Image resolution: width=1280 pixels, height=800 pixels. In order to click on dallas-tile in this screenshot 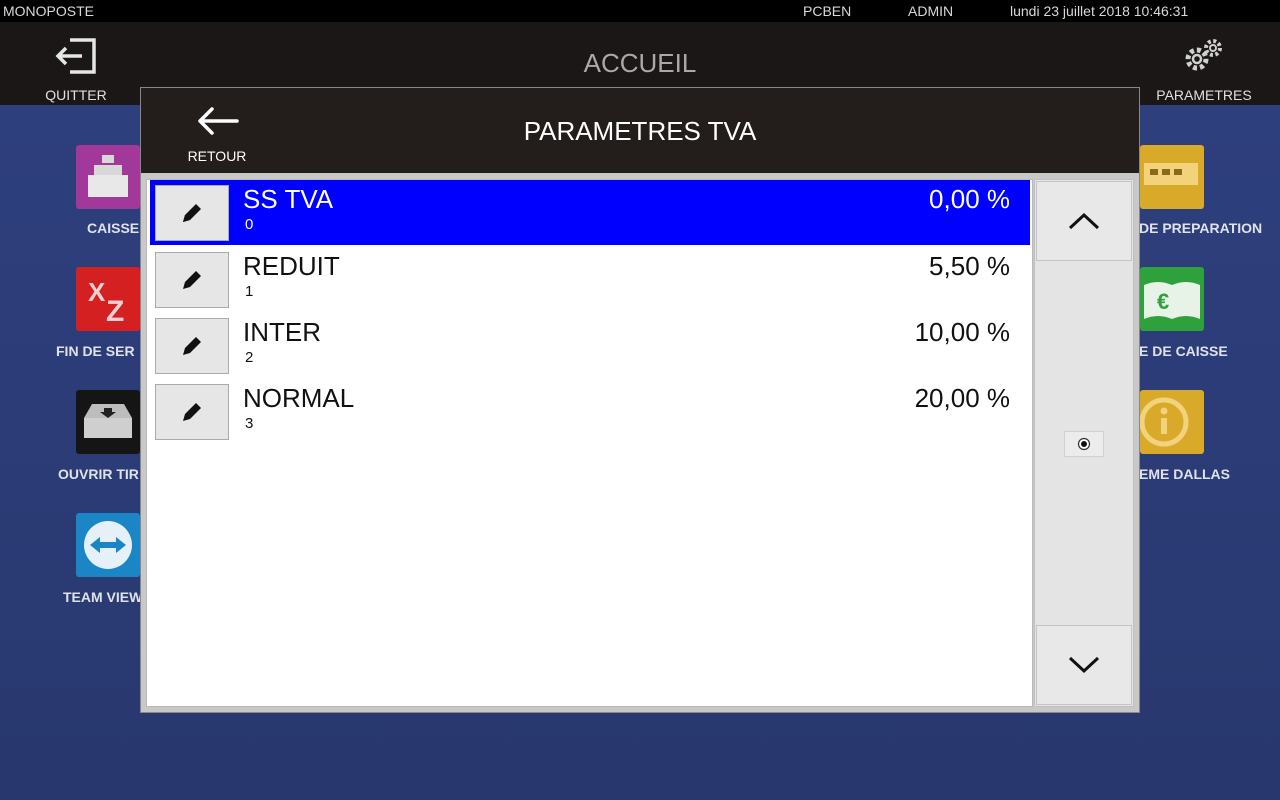, I will do `click(1171, 422)`.